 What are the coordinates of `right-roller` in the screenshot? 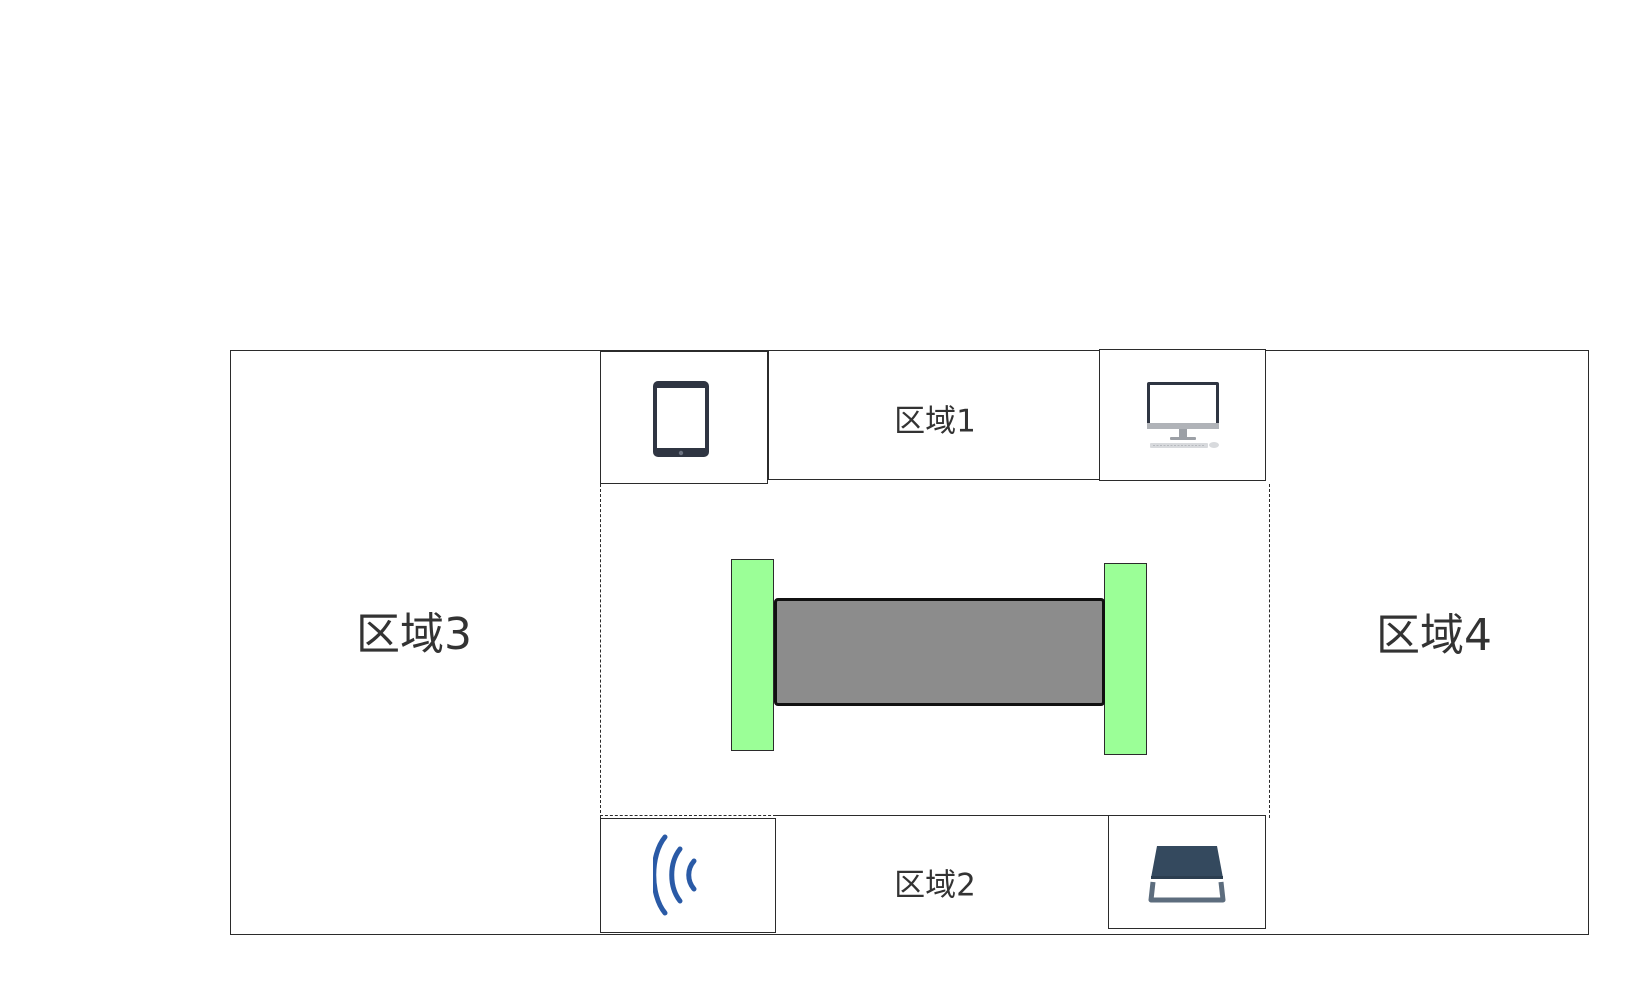 It's located at (1125, 659).